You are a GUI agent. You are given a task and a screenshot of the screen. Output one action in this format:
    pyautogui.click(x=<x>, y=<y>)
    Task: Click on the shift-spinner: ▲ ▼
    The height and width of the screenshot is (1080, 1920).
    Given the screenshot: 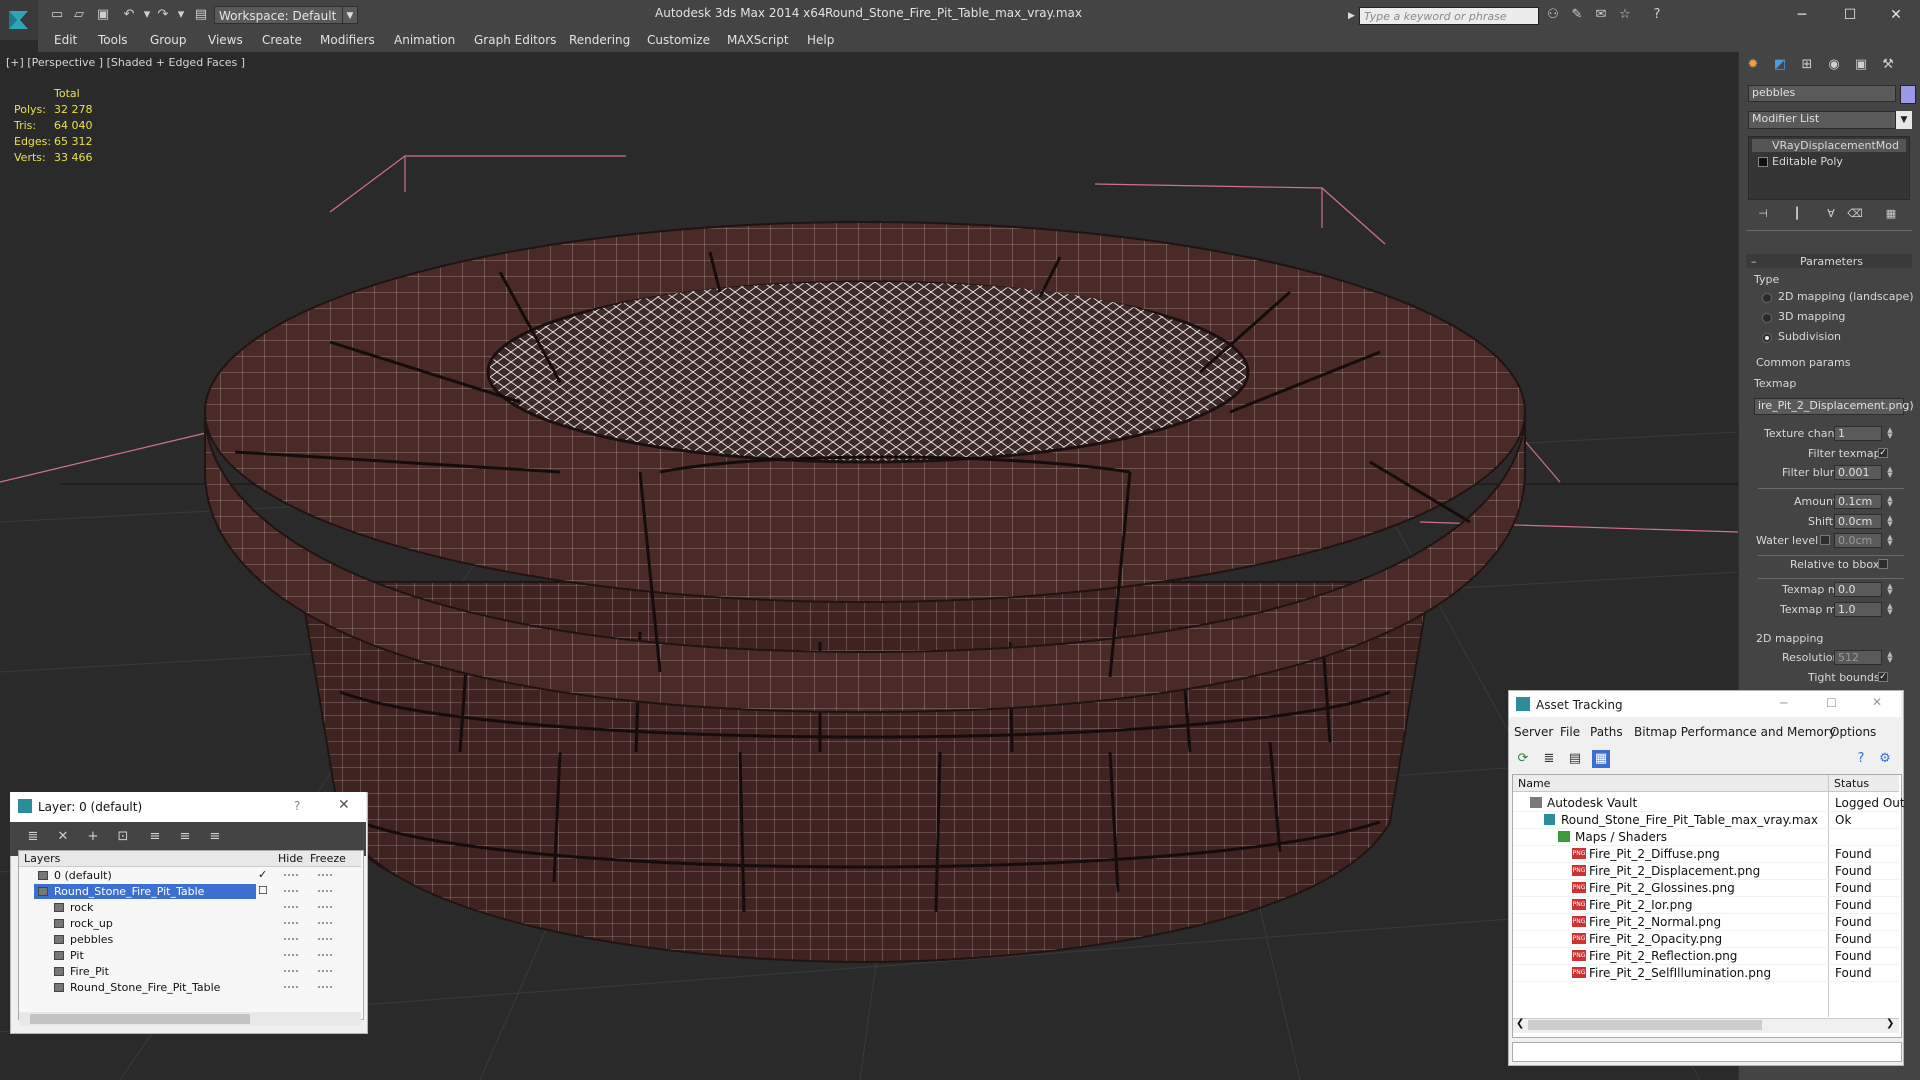 What is the action you would take?
    pyautogui.click(x=1890, y=521)
    